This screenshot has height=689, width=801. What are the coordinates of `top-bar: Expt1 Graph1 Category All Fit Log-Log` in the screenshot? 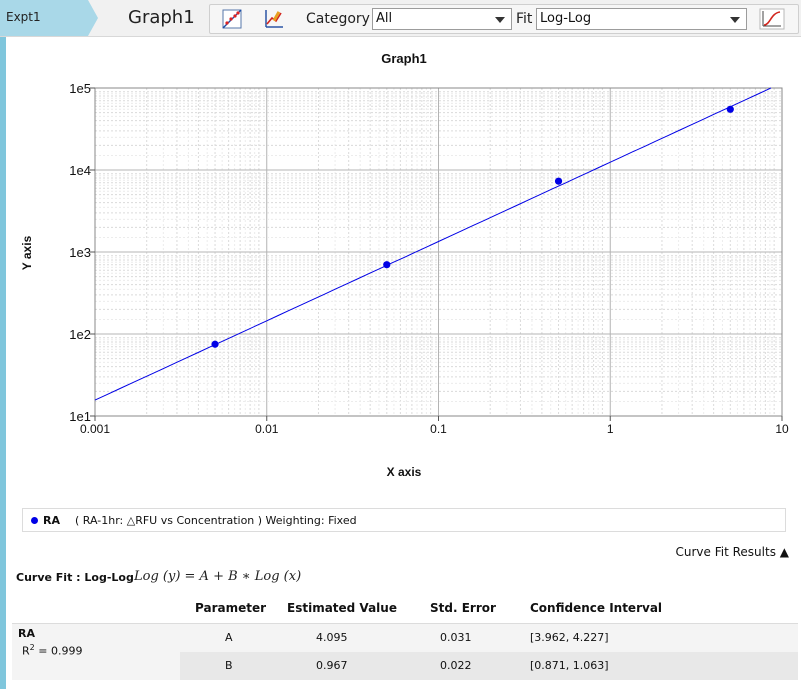 It's located at (400, 18).